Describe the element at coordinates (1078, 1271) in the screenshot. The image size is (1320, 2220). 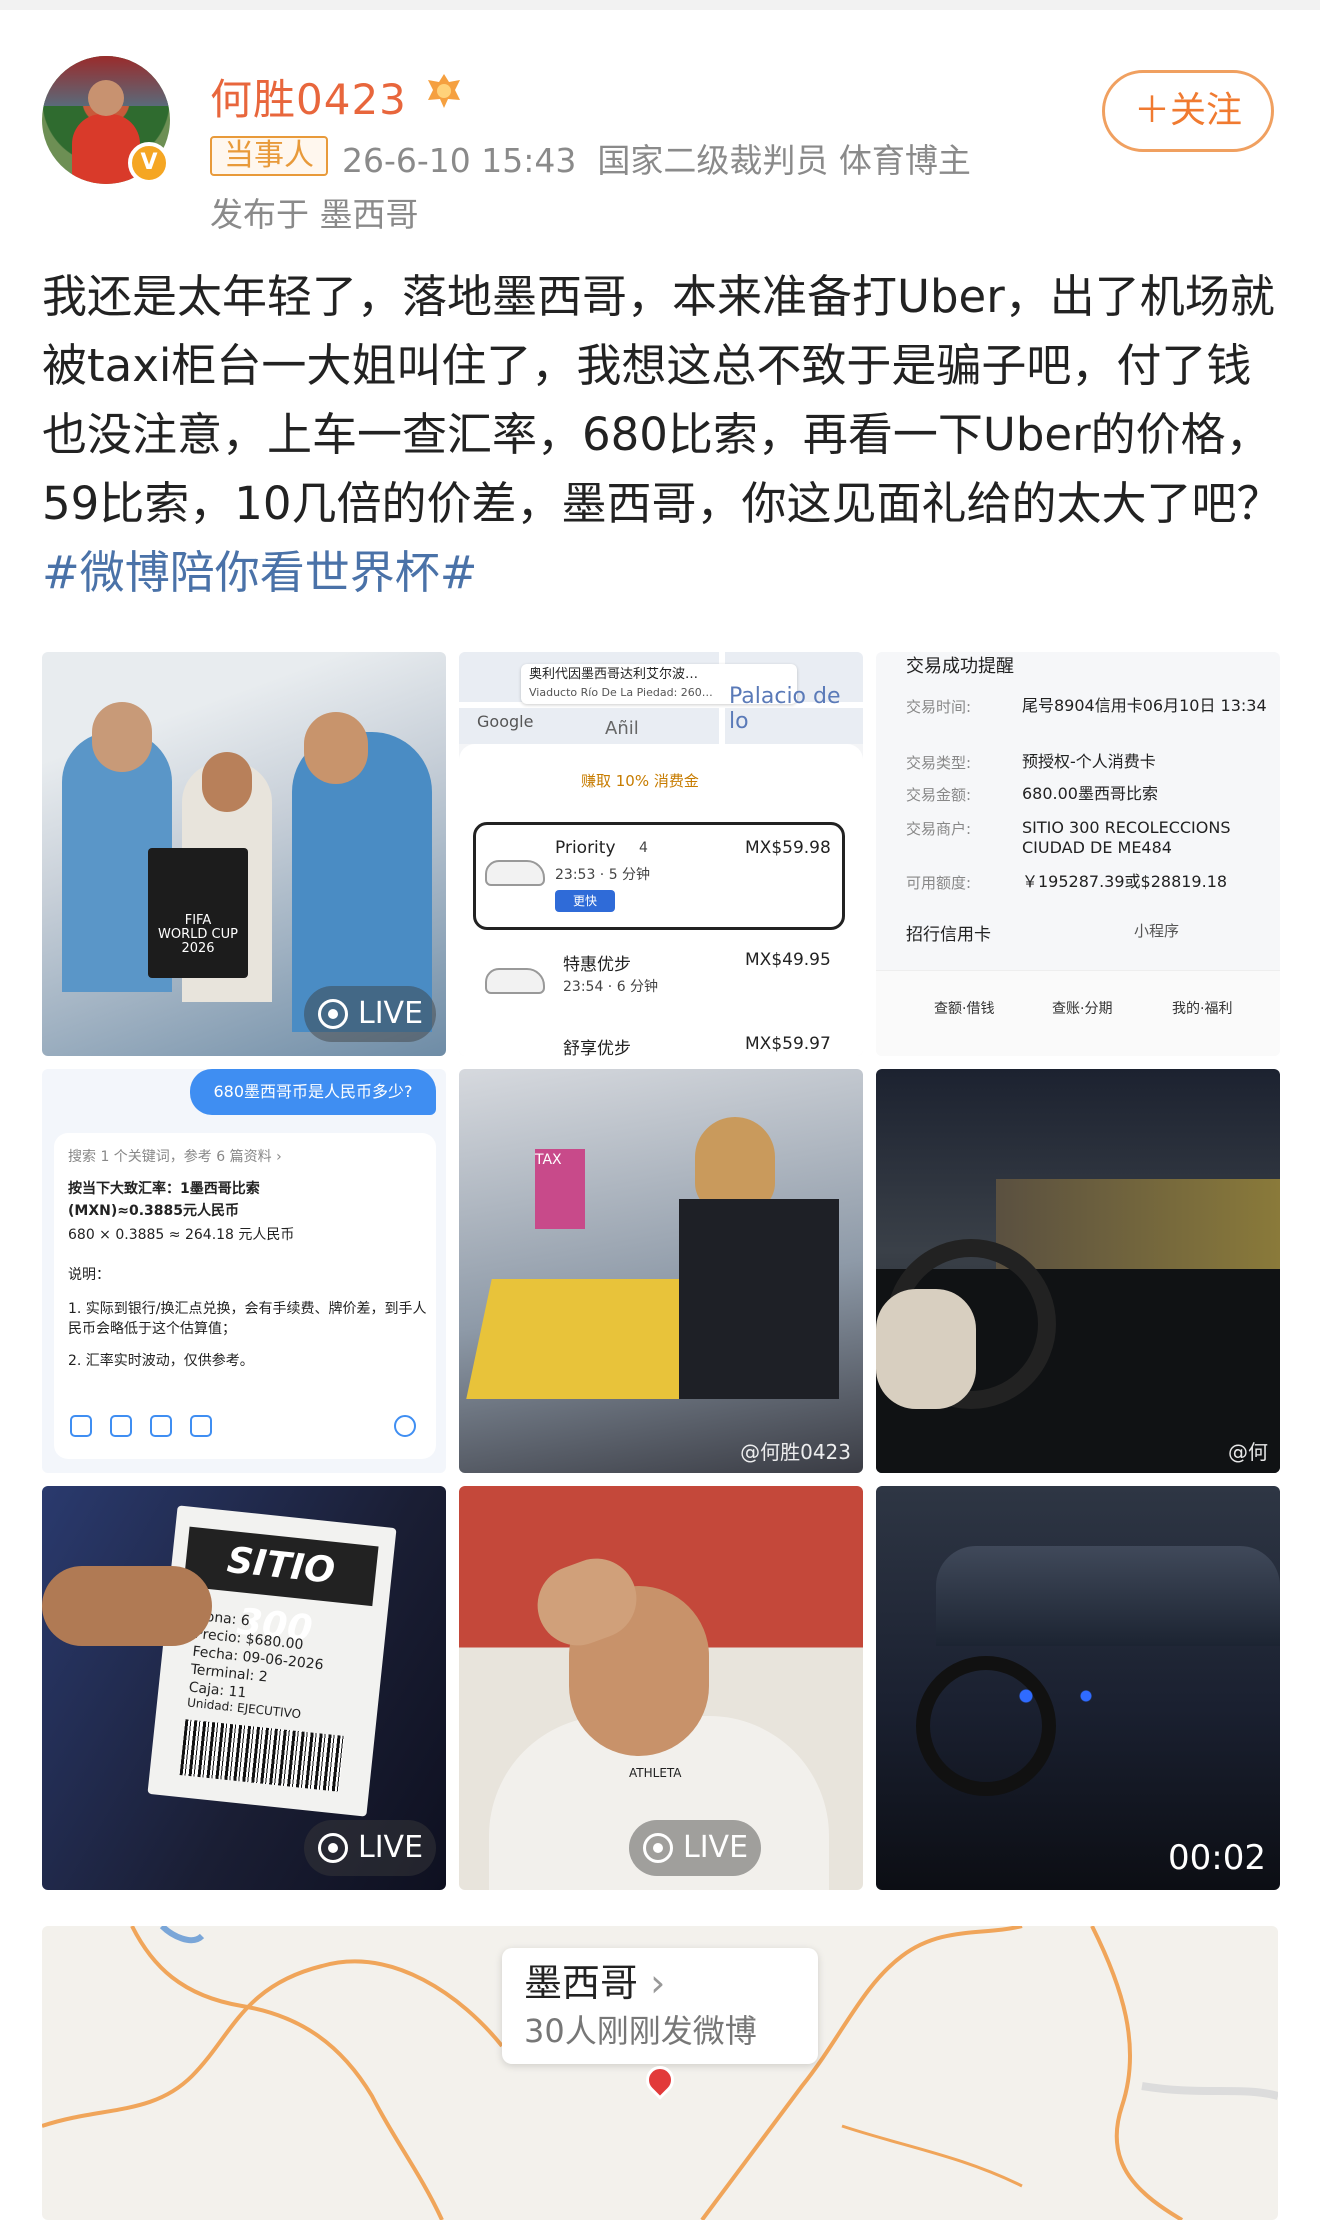
I see `image-thumb-6: @何` at that location.